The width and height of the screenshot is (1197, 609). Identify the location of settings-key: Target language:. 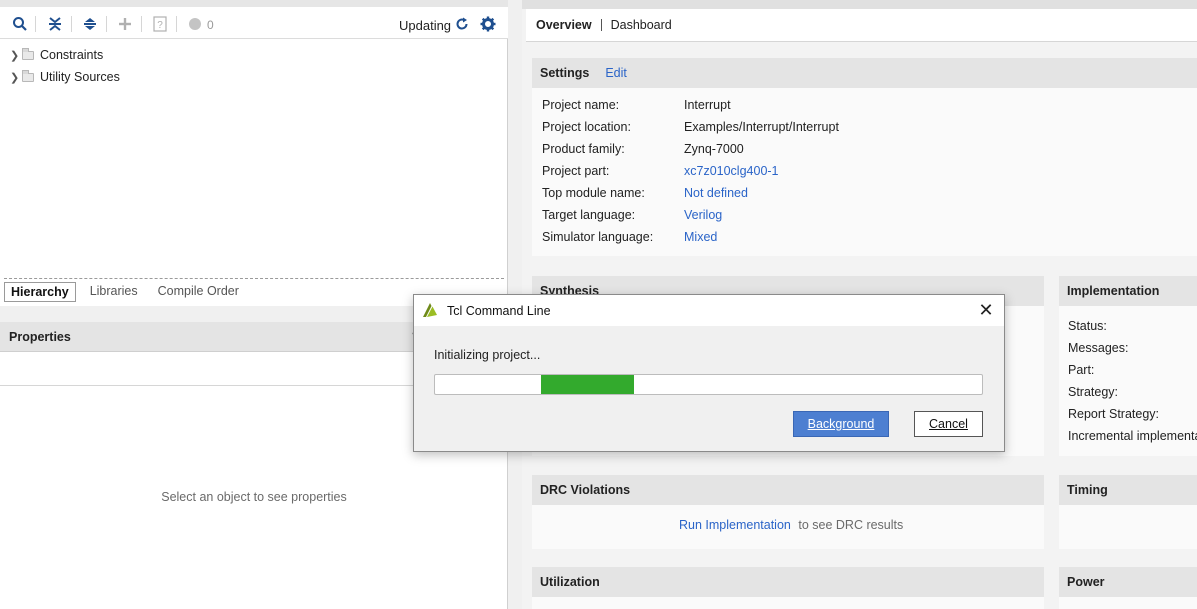
(589, 215).